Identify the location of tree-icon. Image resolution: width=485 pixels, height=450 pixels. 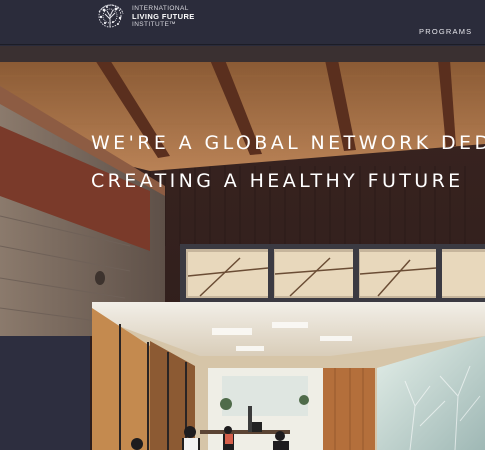
(111, 16).